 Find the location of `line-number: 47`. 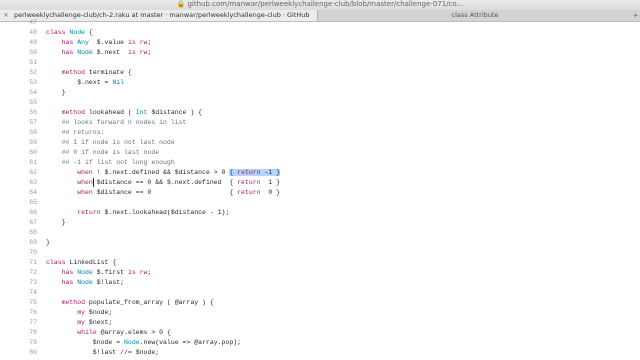

line-number: 47 is located at coordinates (18, 23).